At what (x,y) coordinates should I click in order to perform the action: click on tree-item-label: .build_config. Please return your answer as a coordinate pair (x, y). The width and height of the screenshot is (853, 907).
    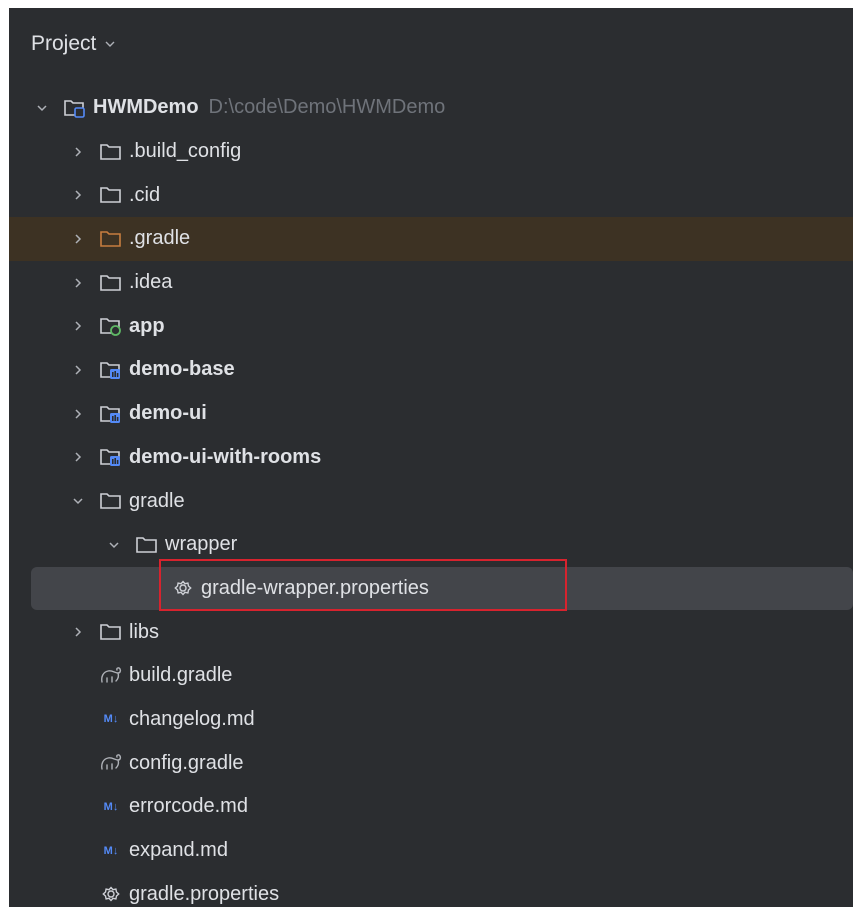
    Looking at the image, I should click on (185, 151).